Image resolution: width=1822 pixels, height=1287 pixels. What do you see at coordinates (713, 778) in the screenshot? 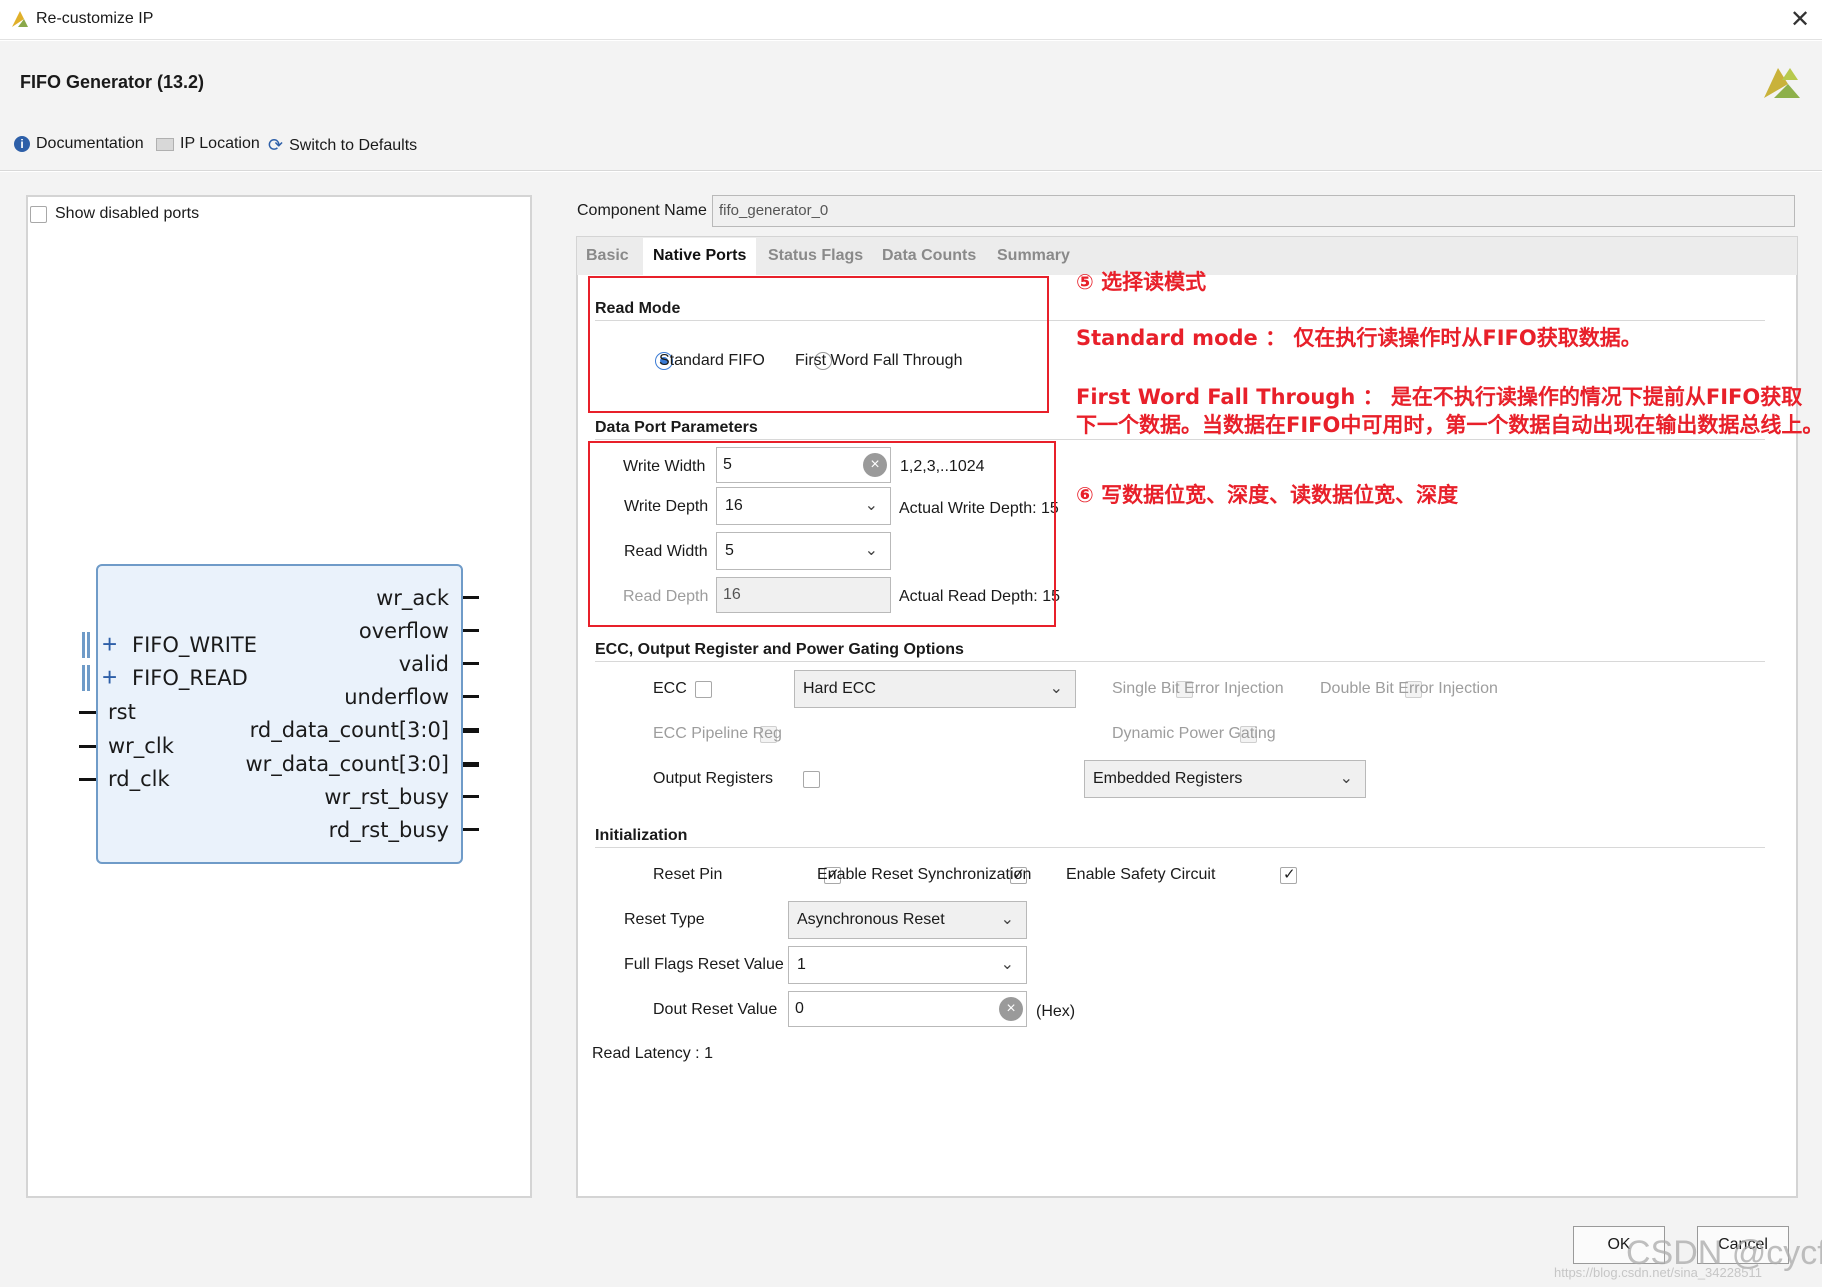
I see `output-registers-label: Output Registers` at bounding box center [713, 778].